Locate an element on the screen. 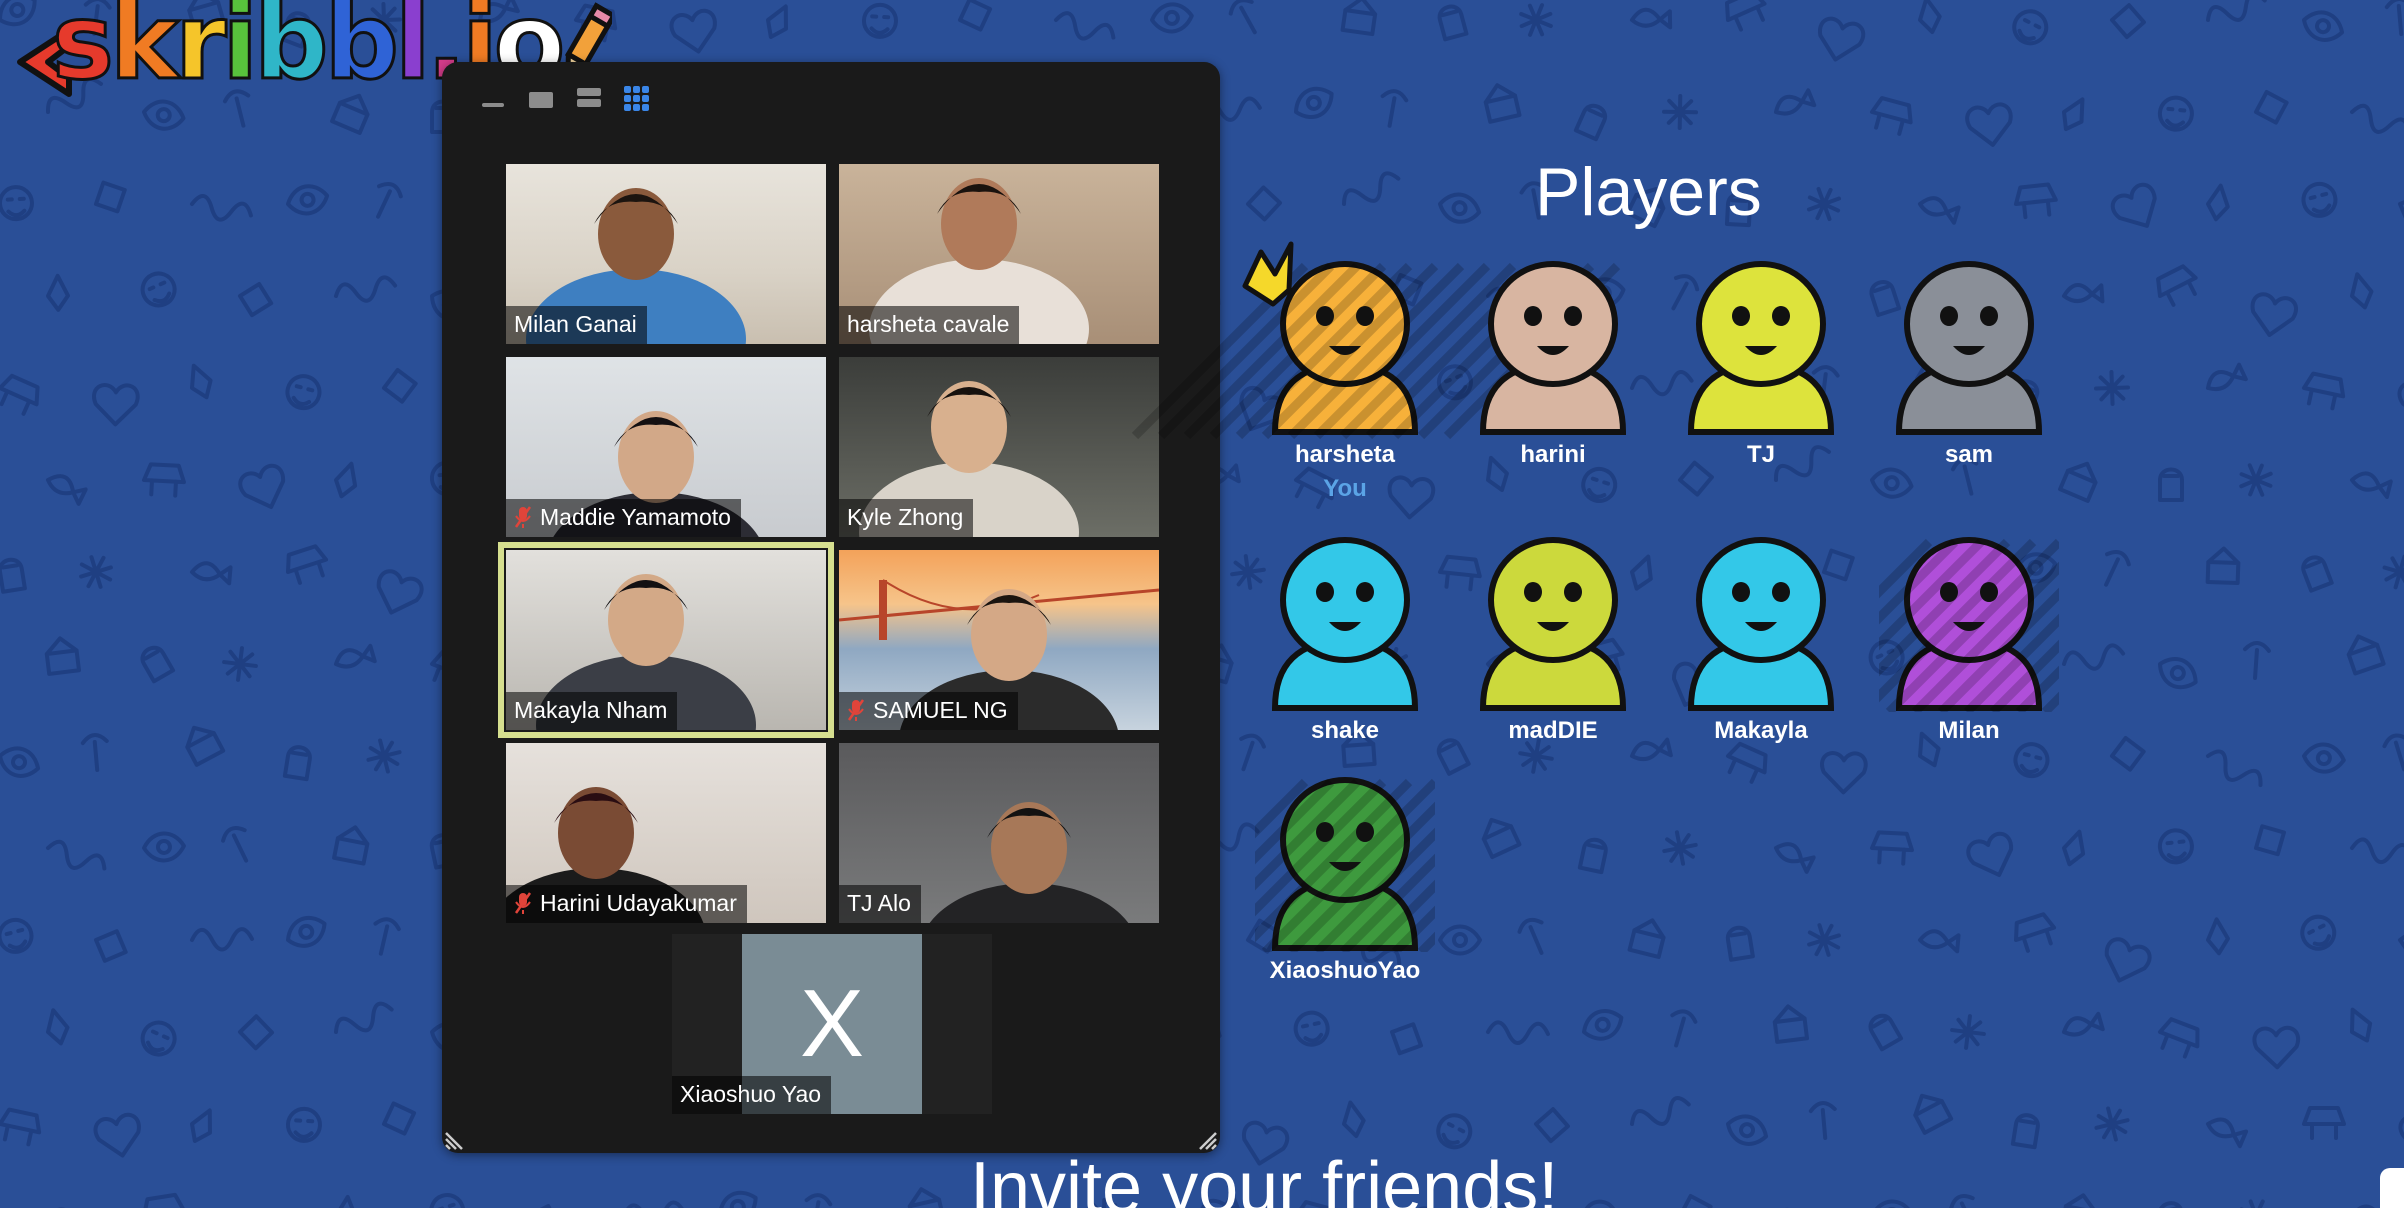  player-name: XiaoshuoYao is located at coordinates (1345, 970).